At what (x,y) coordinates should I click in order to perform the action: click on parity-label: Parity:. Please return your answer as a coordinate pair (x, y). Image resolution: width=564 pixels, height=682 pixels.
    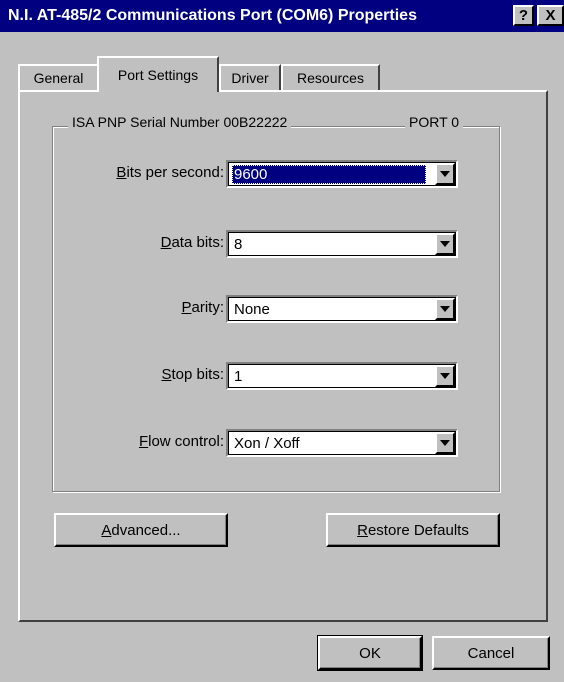
    Looking at the image, I should click on (202, 307).